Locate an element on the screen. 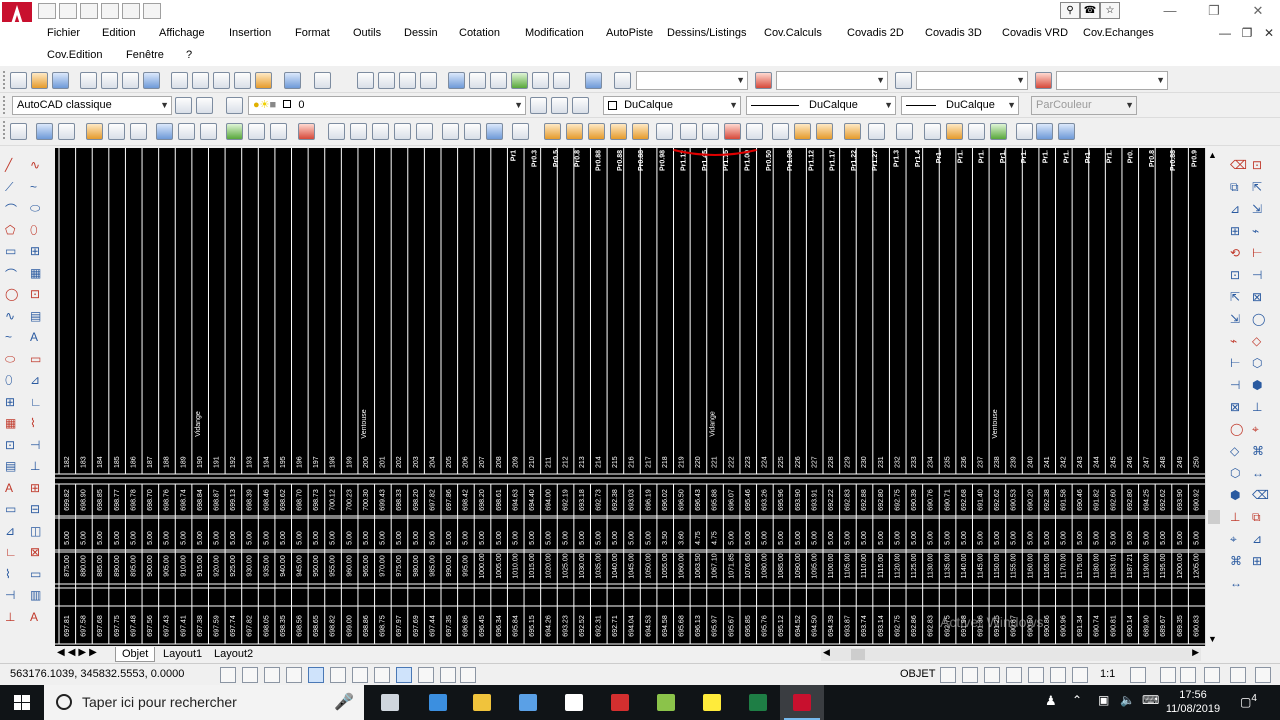  menu-help: ? is located at coordinates (189, 55).